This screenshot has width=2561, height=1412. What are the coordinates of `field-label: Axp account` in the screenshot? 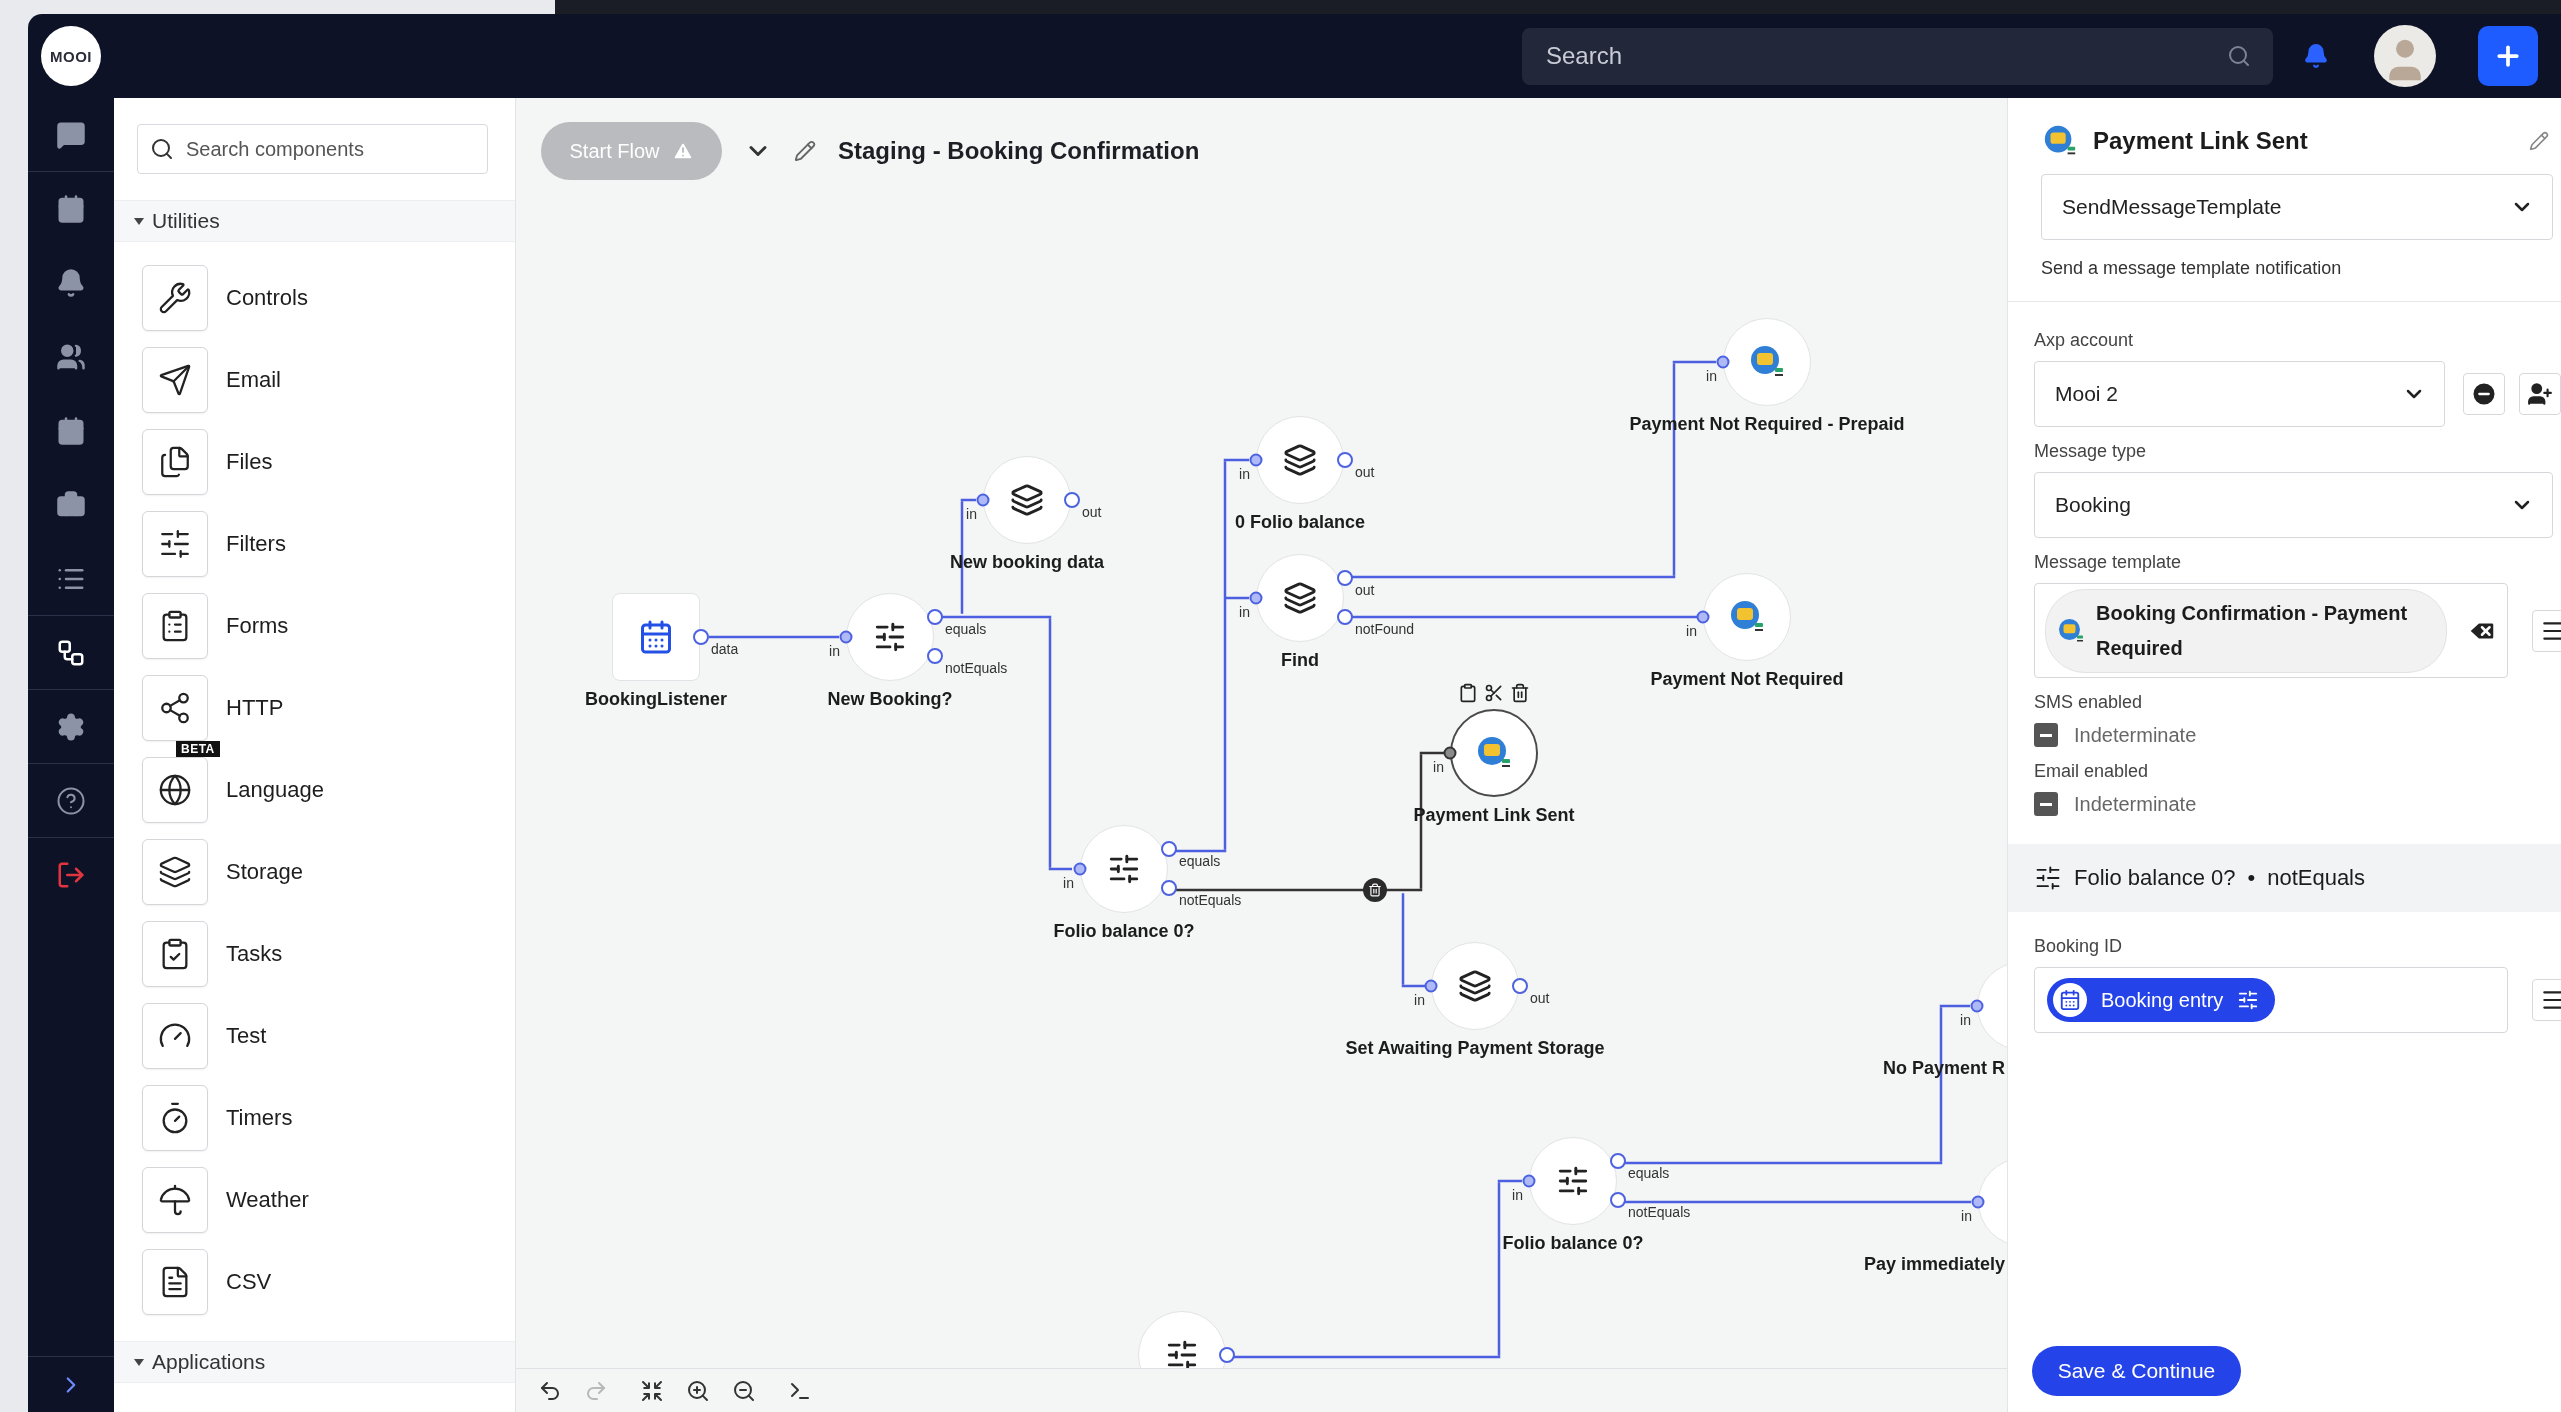 It's located at (2084, 340).